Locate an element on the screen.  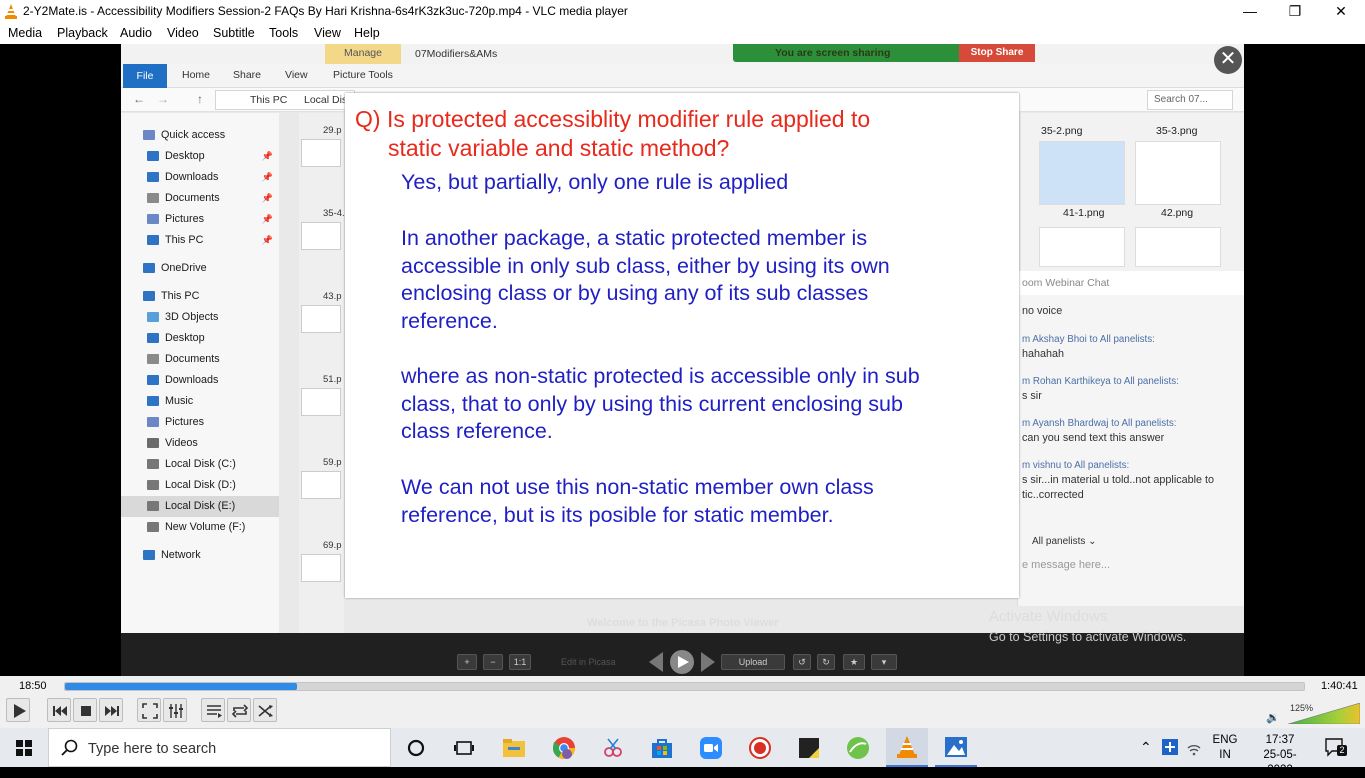
picasa-app-icon is located at coordinates (858, 748).